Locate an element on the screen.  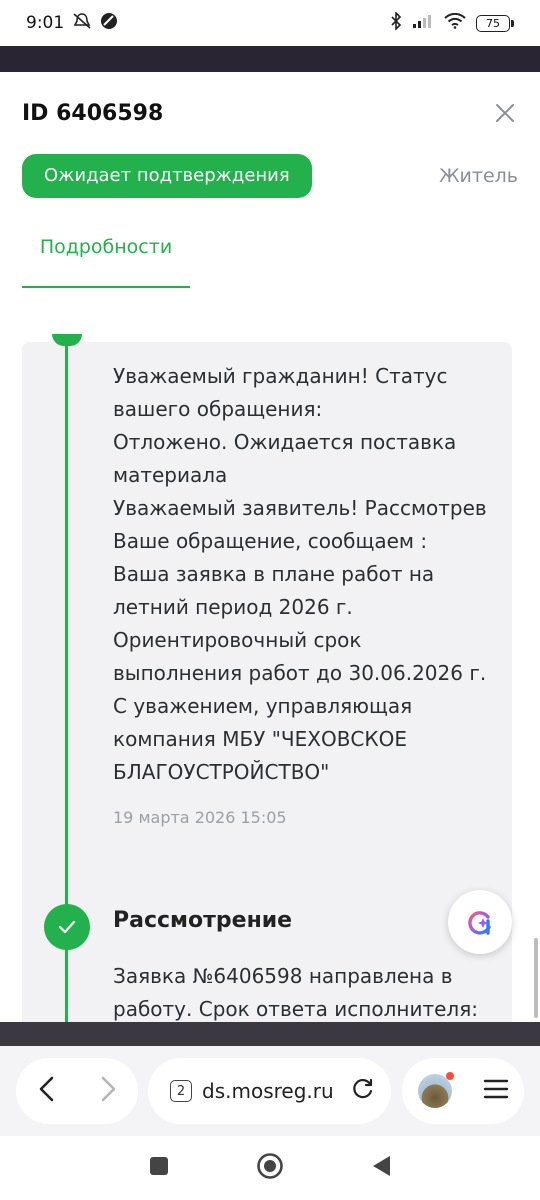
url-text: ds.mosreg.ru is located at coordinates (268, 1091).